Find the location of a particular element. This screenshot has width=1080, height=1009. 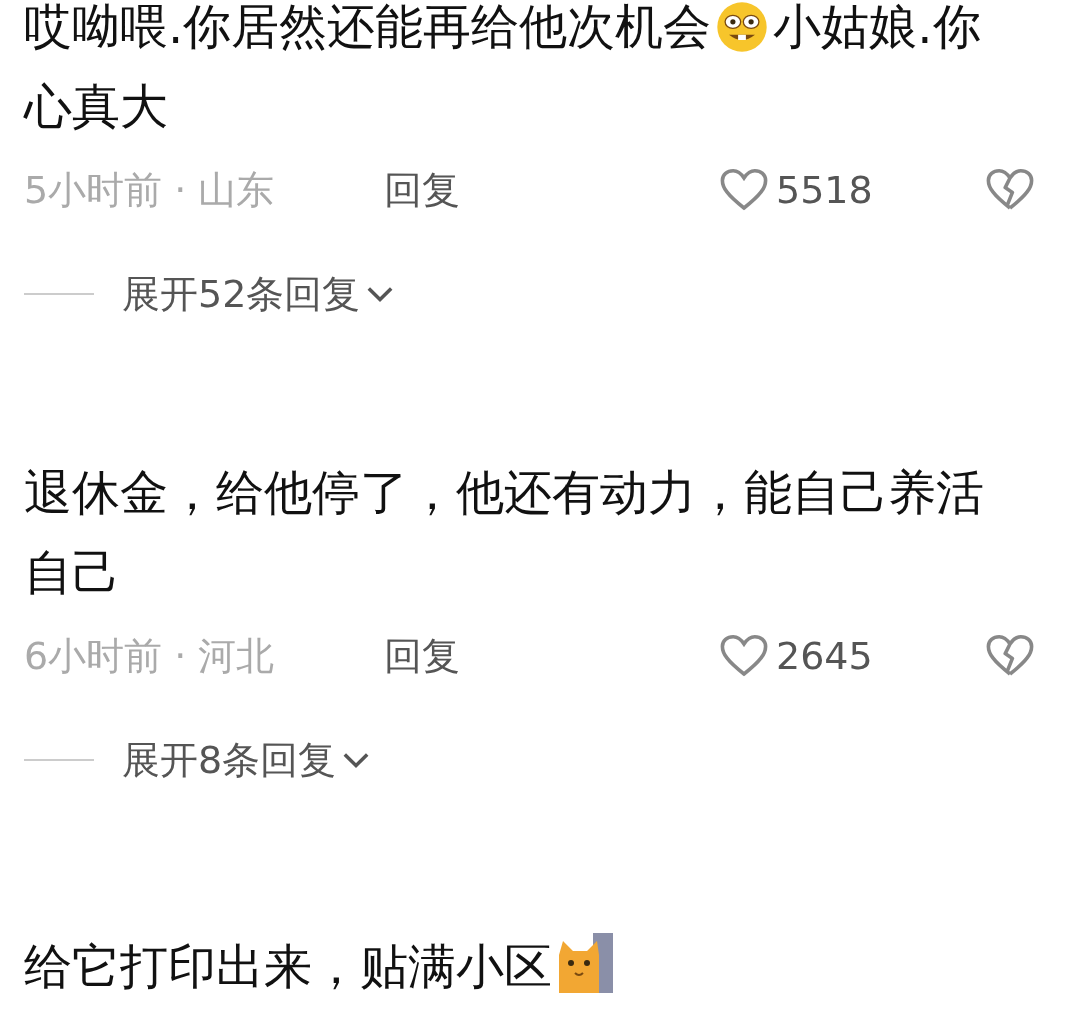

expand-replies-button: 展开8条回复 is located at coordinates (246, 760).